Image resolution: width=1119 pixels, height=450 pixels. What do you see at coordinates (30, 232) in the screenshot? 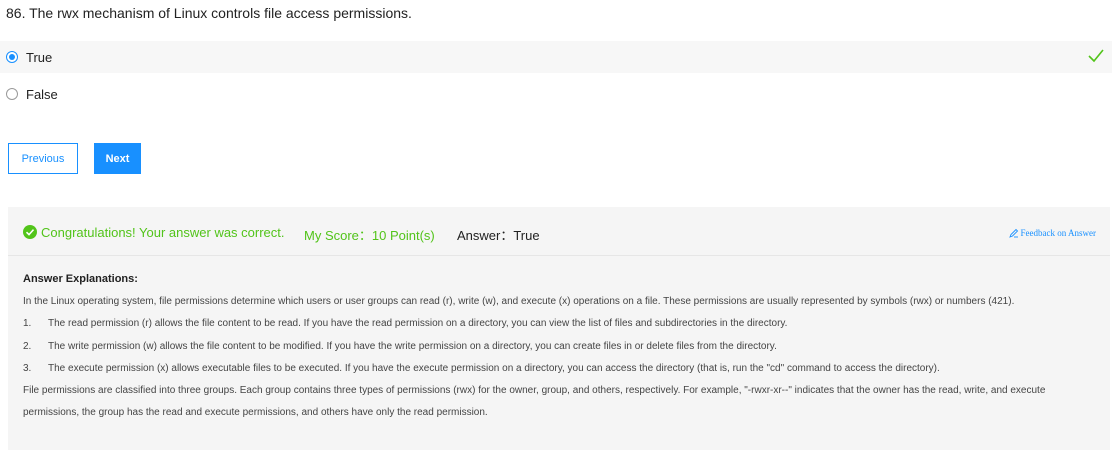
I see `check-circle-icon` at bounding box center [30, 232].